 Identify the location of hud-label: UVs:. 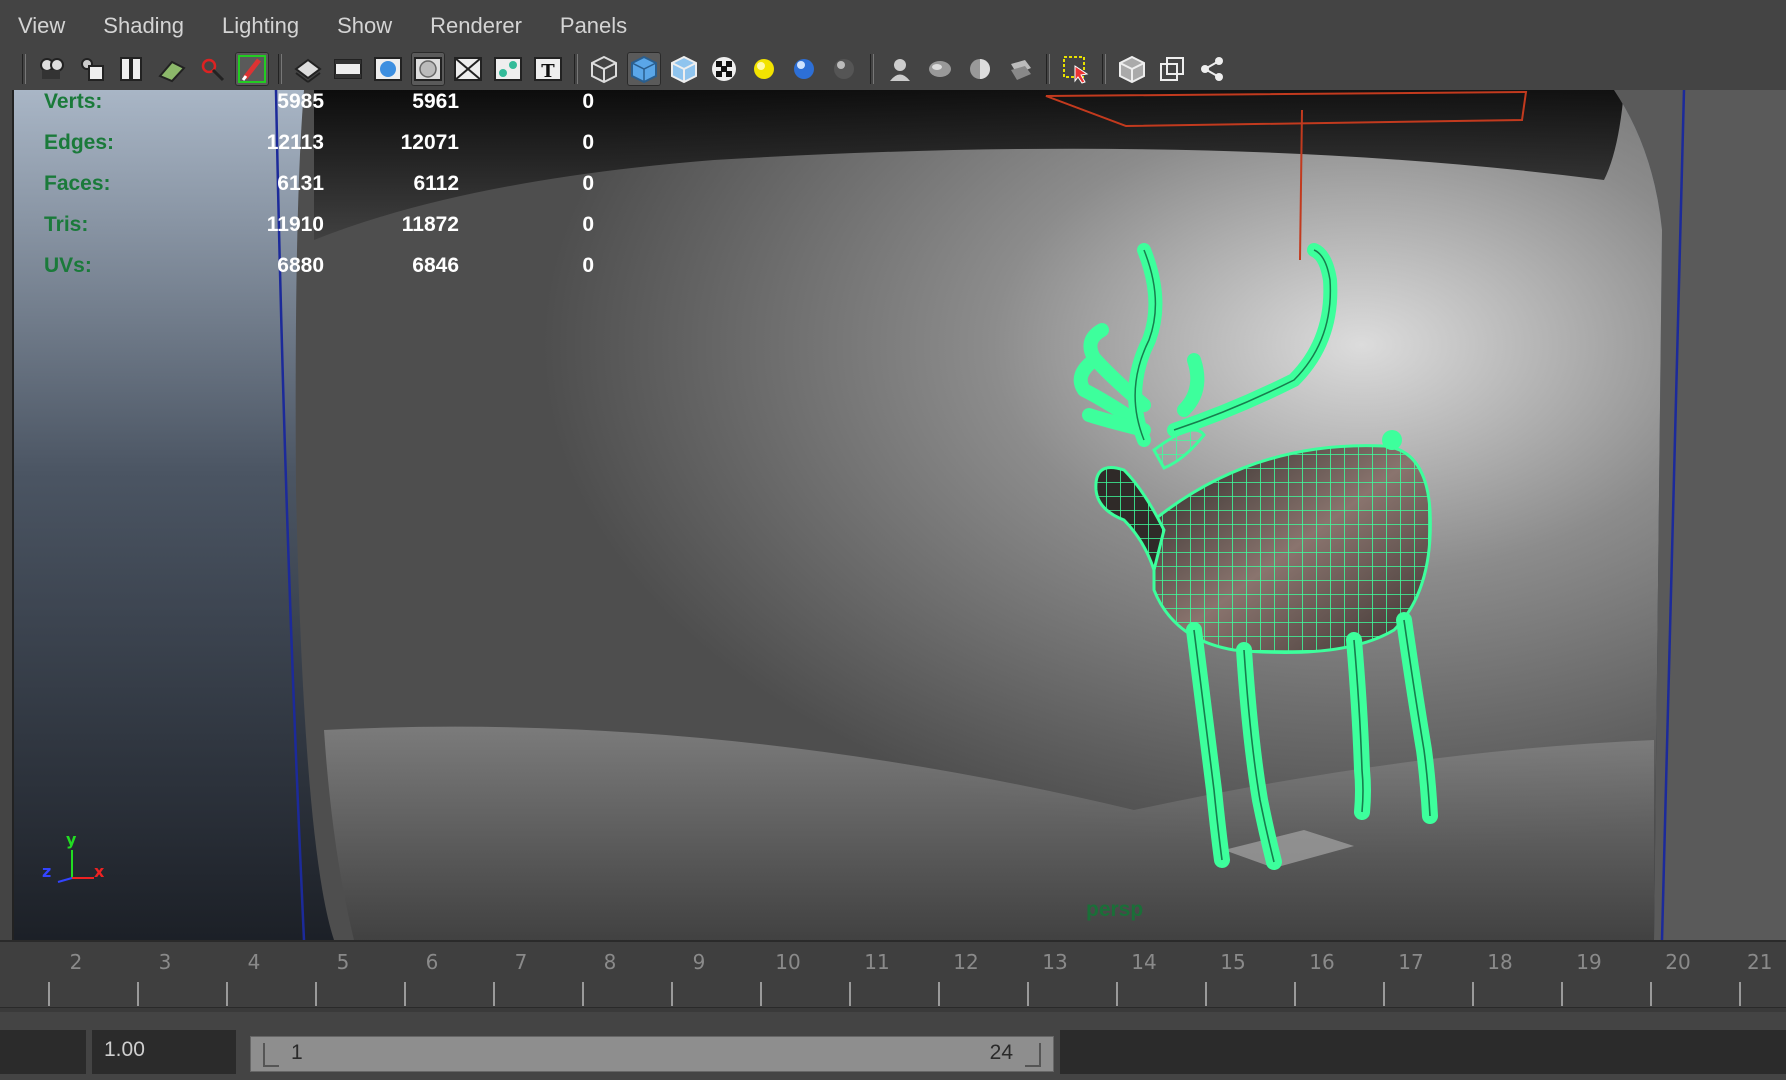
(68, 265).